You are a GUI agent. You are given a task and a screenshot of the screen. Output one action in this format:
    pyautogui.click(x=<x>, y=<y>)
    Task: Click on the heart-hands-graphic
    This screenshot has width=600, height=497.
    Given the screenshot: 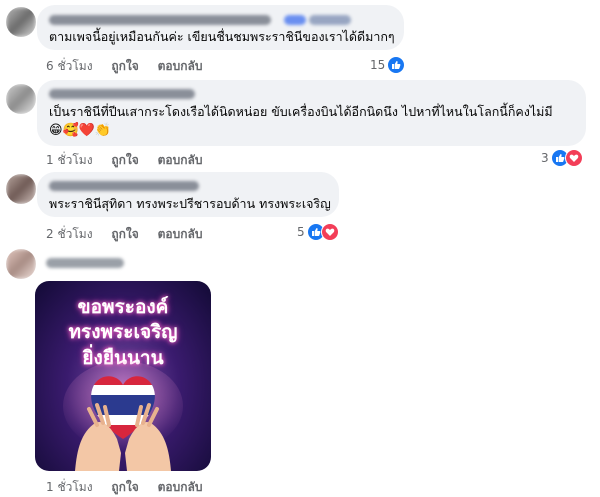 What is the action you would take?
    pyautogui.click(x=123, y=416)
    